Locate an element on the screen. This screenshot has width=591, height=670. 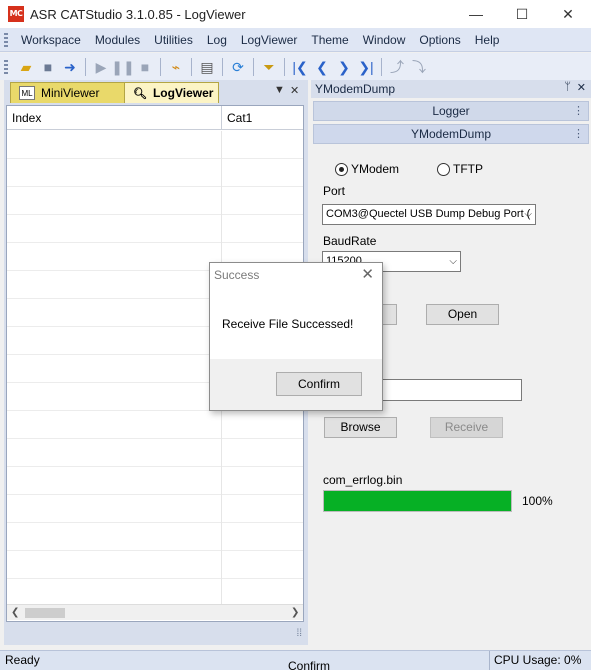
status-ghost-text: Confirm is located at coordinates (309, 664).